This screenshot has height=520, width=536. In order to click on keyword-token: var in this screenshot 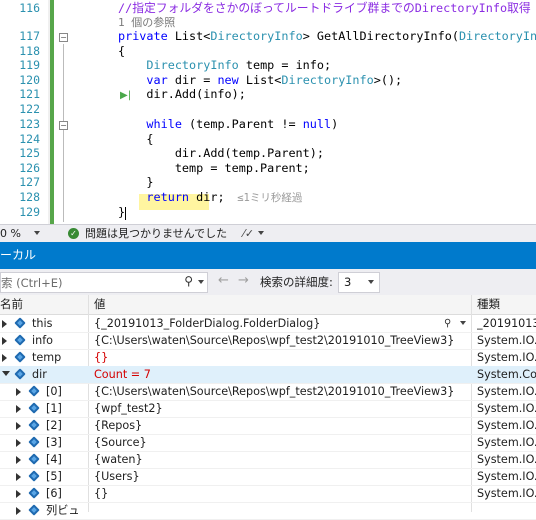, I will do `click(157, 80)`.